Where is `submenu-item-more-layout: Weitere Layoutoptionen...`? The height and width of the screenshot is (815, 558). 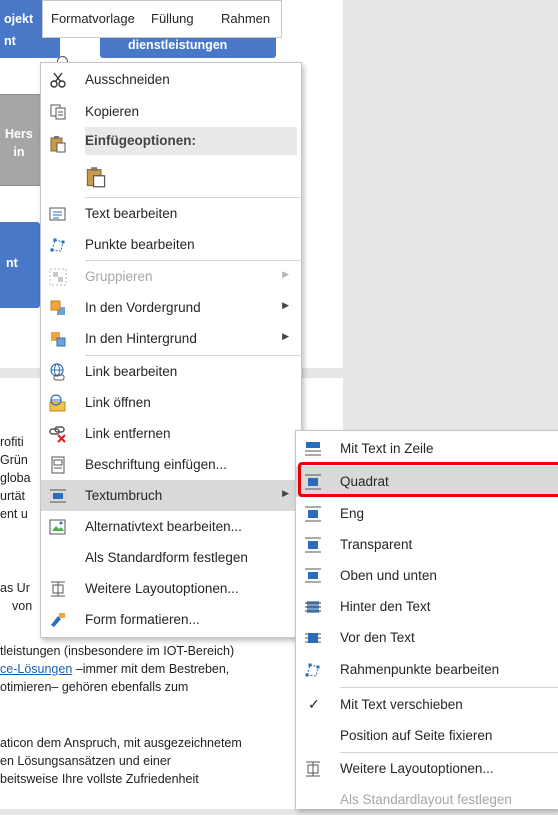
submenu-item-more-layout: Weitere Layoutoptionen... is located at coordinates (427, 768).